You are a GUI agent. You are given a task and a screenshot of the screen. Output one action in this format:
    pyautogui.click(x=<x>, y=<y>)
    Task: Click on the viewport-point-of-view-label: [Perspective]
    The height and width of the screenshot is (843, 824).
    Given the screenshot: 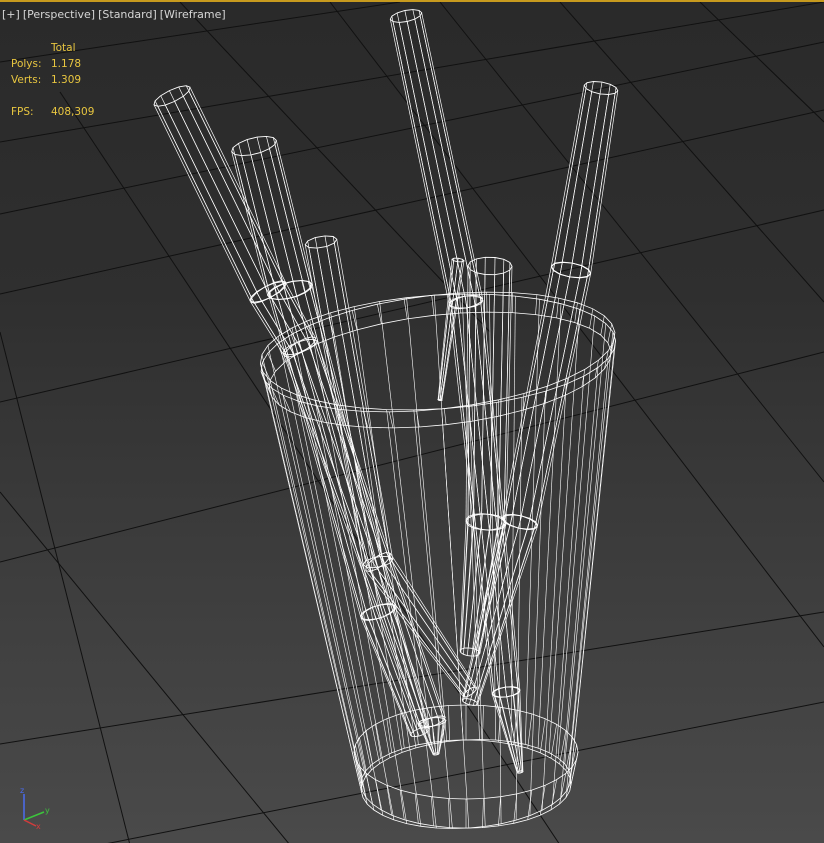 What is the action you would take?
    pyautogui.click(x=59, y=14)
    